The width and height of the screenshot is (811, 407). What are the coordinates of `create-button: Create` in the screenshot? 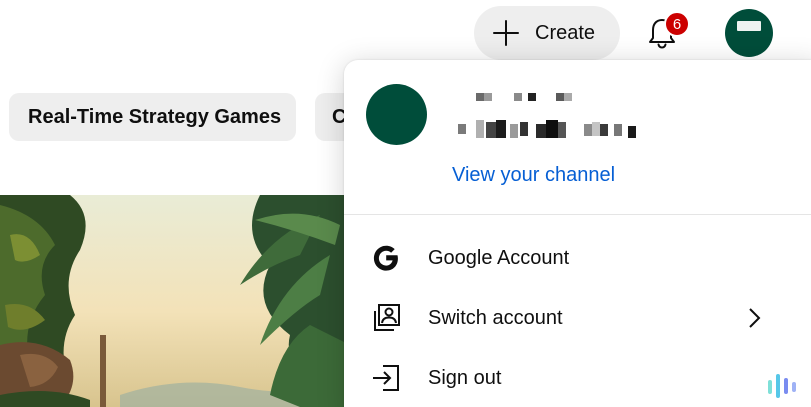 It's located at (547, 33).